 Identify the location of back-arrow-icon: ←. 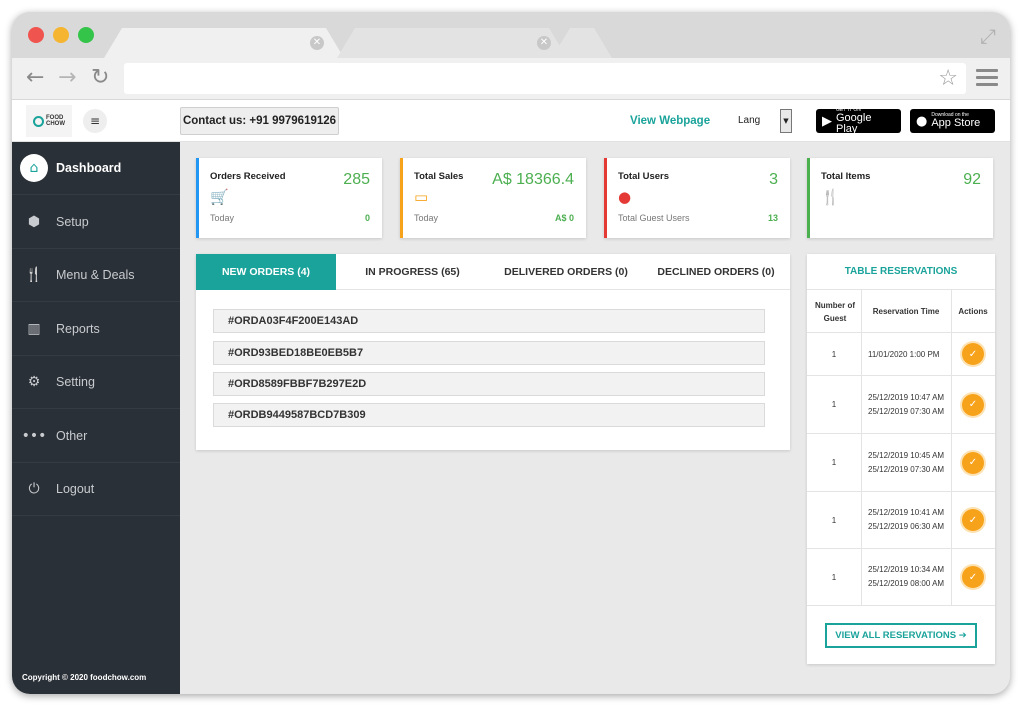
(35, 78).